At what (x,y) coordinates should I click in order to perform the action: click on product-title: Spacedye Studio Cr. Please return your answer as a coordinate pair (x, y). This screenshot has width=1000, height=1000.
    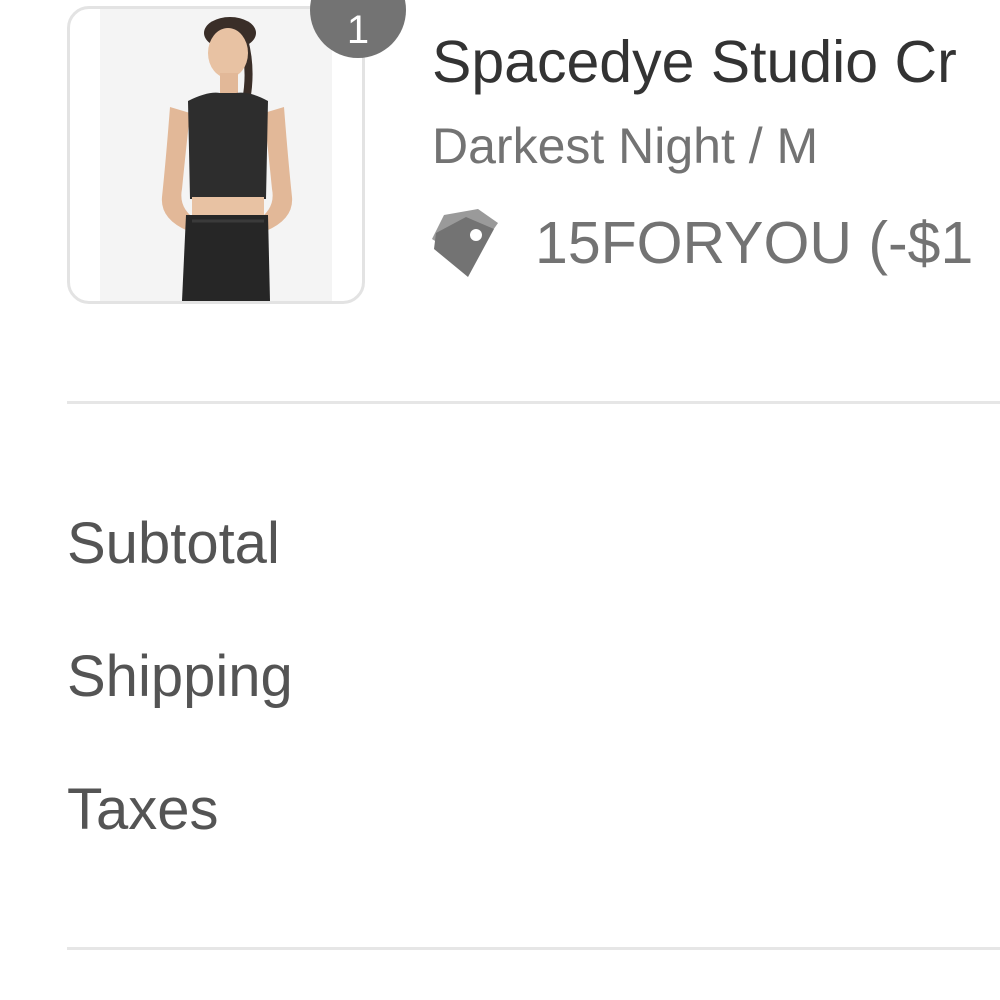
    Looking at the image, I should click on (694, 62).